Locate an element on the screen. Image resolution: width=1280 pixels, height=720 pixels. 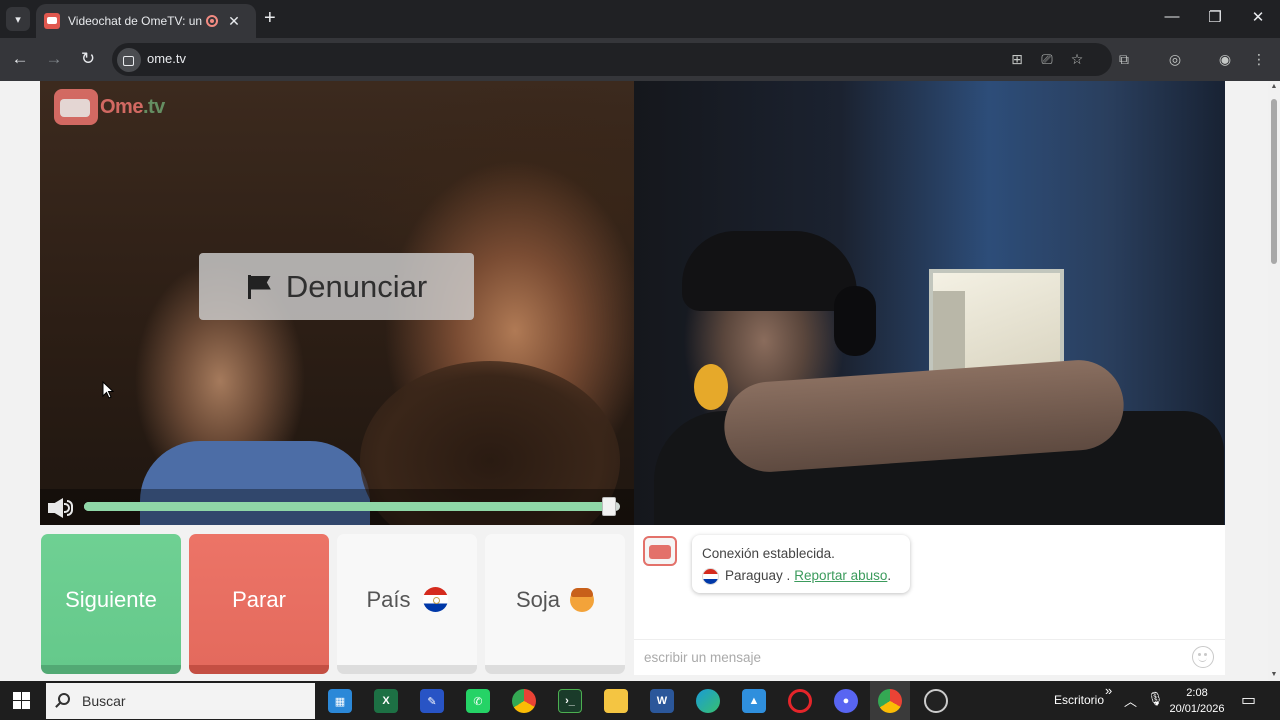
connection-status: Conexión establecida. is located at coordinates (768, 553).